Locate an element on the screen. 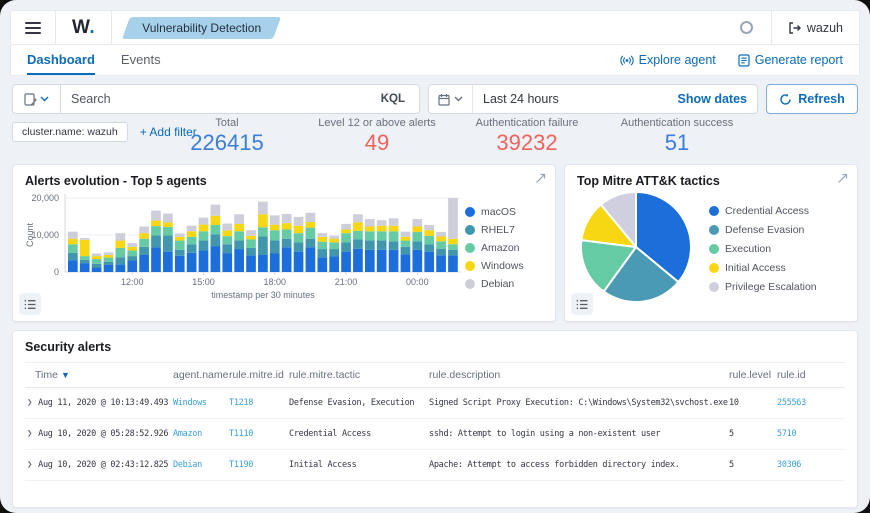 The height and width of the screenshot is (513, 870). cell-agent-name: Windows is located at coordinates (201, 403).